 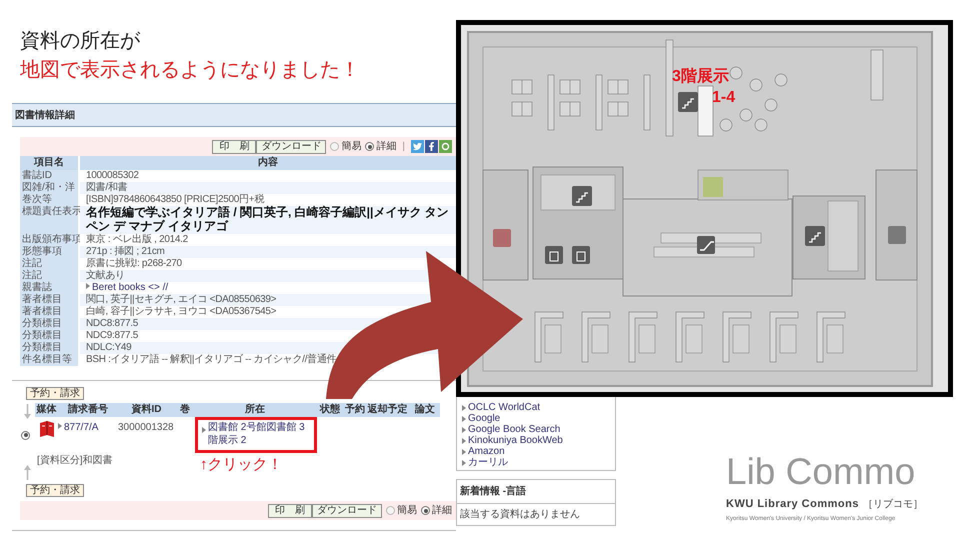 What do you see at coordinates (486, 451) in the screenshot?
I see `external-link: Amazon` at bounding box center [486, 451].